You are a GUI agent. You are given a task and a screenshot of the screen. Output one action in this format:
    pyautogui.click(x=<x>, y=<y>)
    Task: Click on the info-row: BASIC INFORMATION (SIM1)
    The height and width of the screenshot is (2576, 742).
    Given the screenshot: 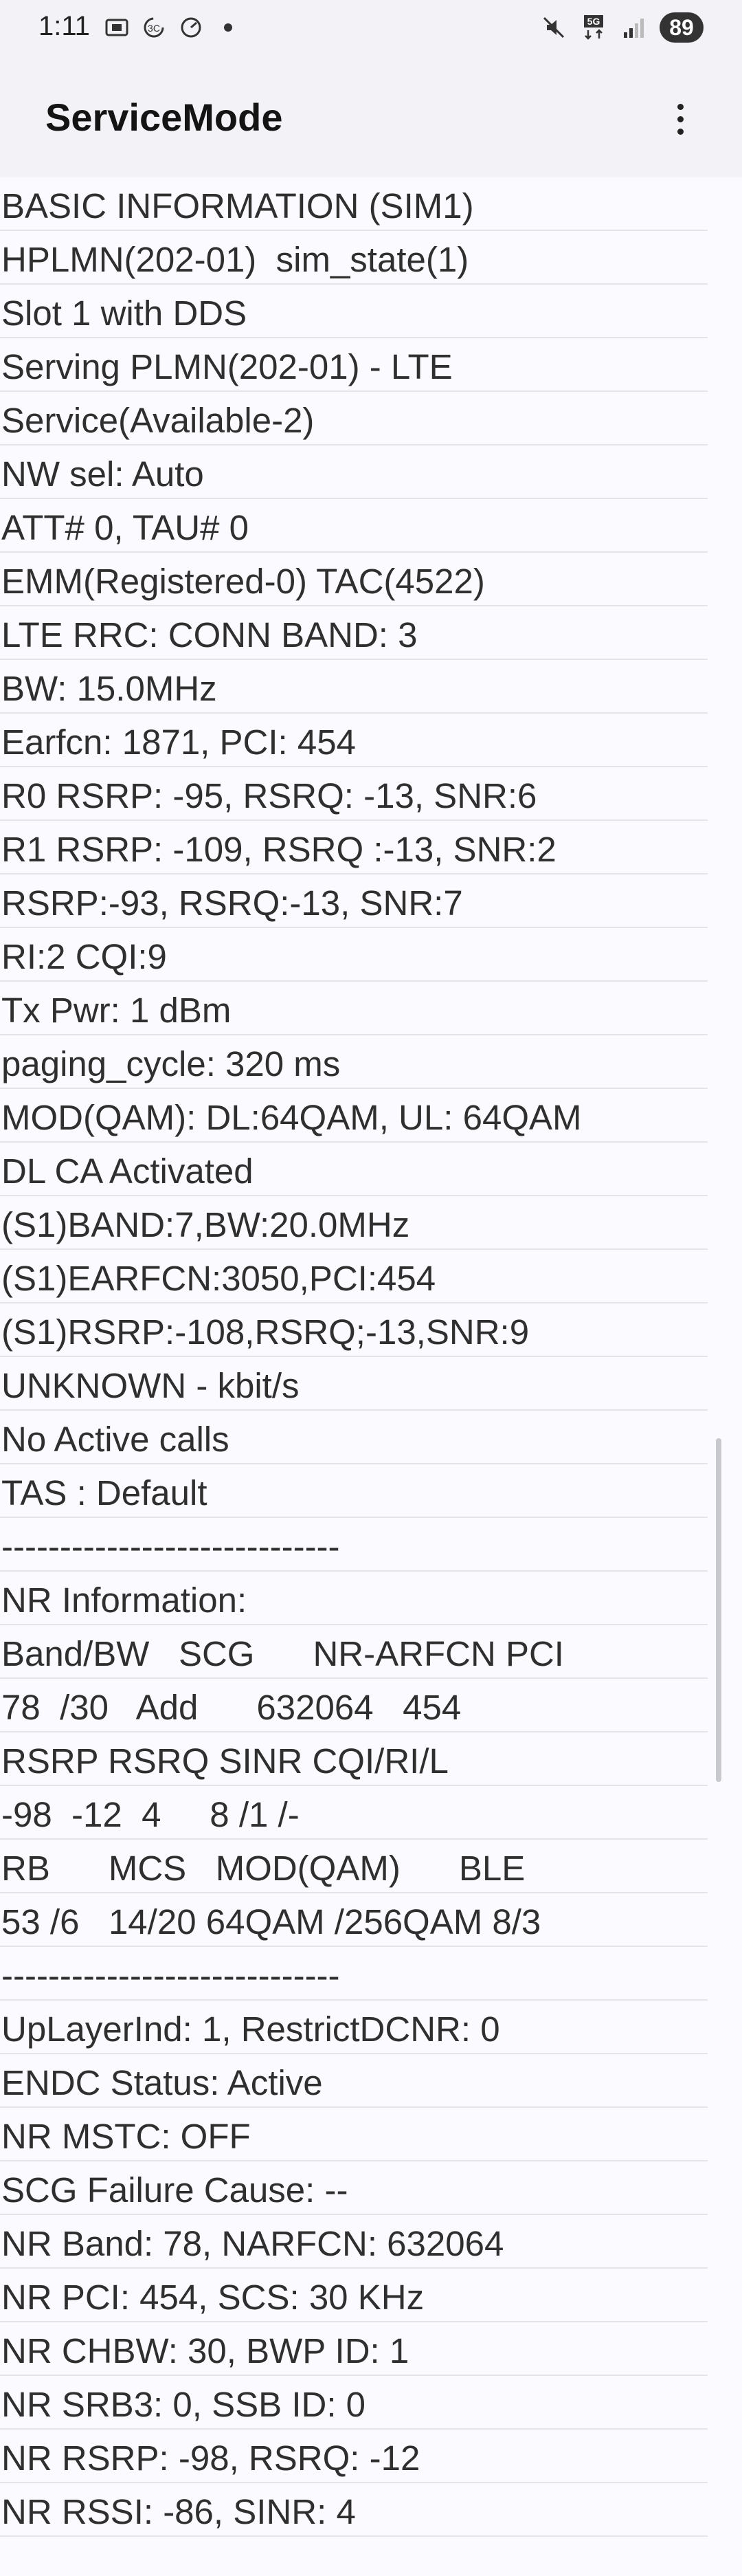 What is the action you would take?
    pyautogui.click(x=354, y=204)
    